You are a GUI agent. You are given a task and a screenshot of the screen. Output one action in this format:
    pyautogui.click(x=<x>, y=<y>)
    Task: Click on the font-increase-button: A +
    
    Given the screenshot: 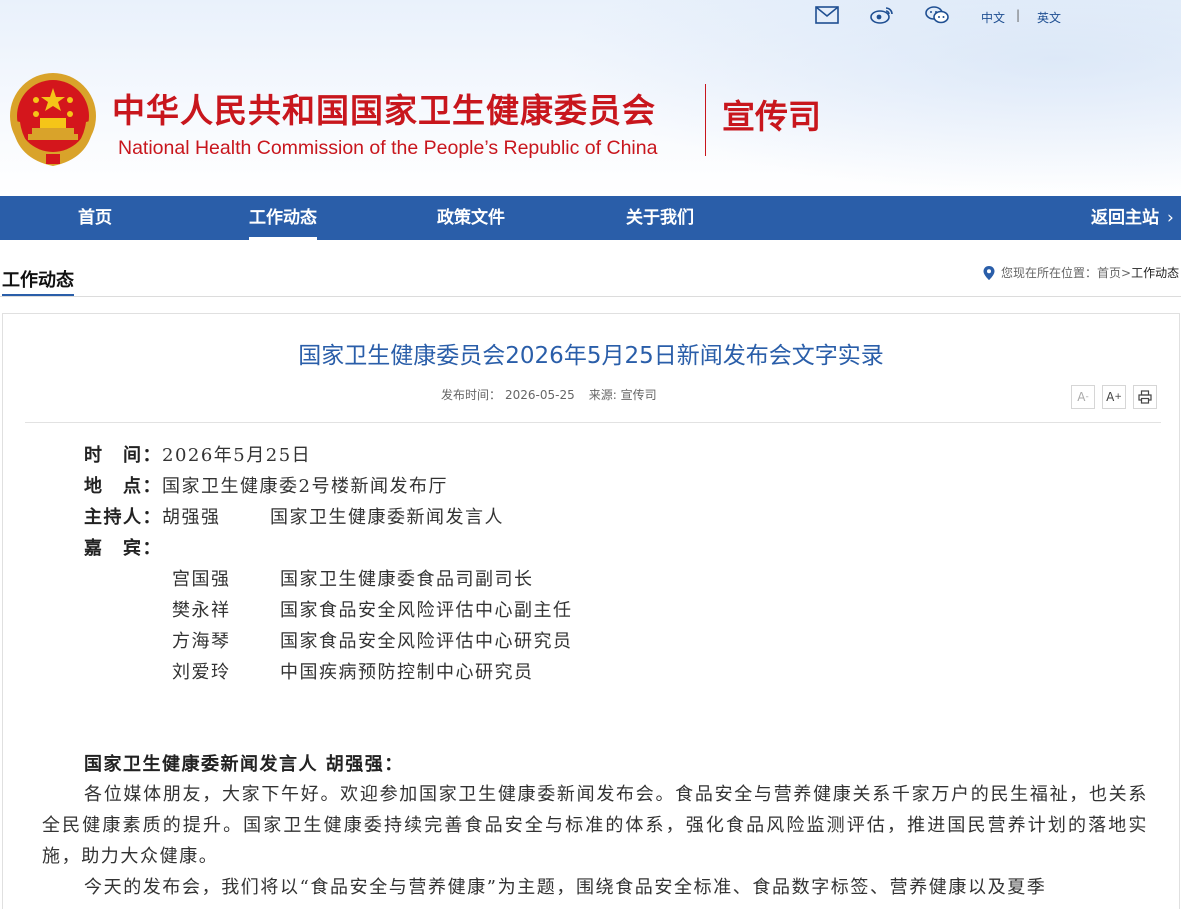 What is the action you would take?
    pyautogui.click(x=1114, y=397)
    